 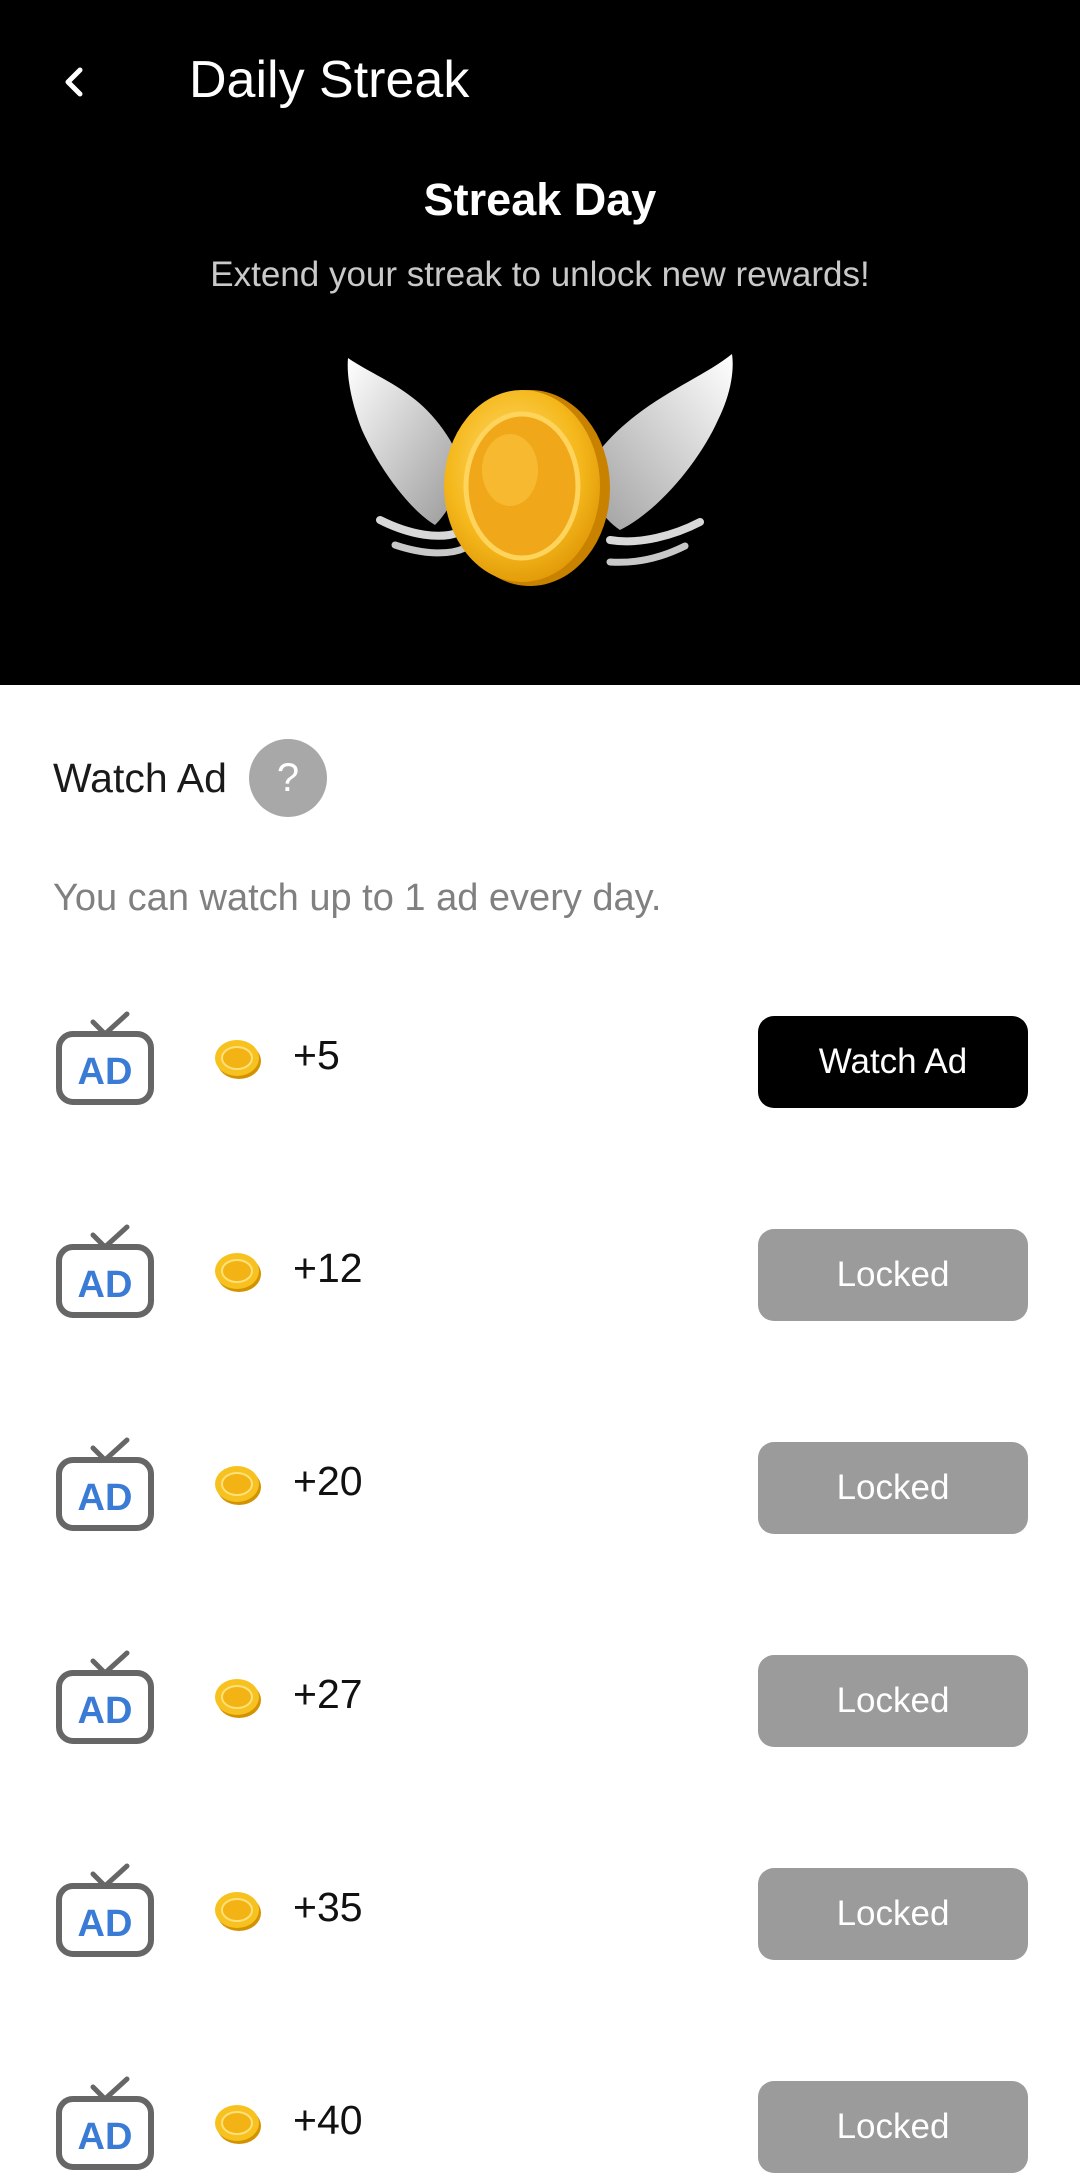 What do you see at coordinates (540, 1274) in the screenshot?
I see `reward-row: AD +12 Locked` at bounding box center [540, 1274].